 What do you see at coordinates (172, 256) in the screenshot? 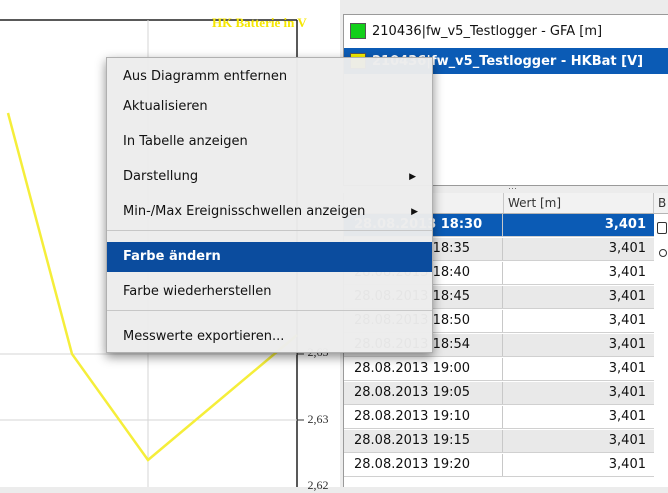
I see `menu-item-label: Farbe ändern` at bounding box center [172, 256].